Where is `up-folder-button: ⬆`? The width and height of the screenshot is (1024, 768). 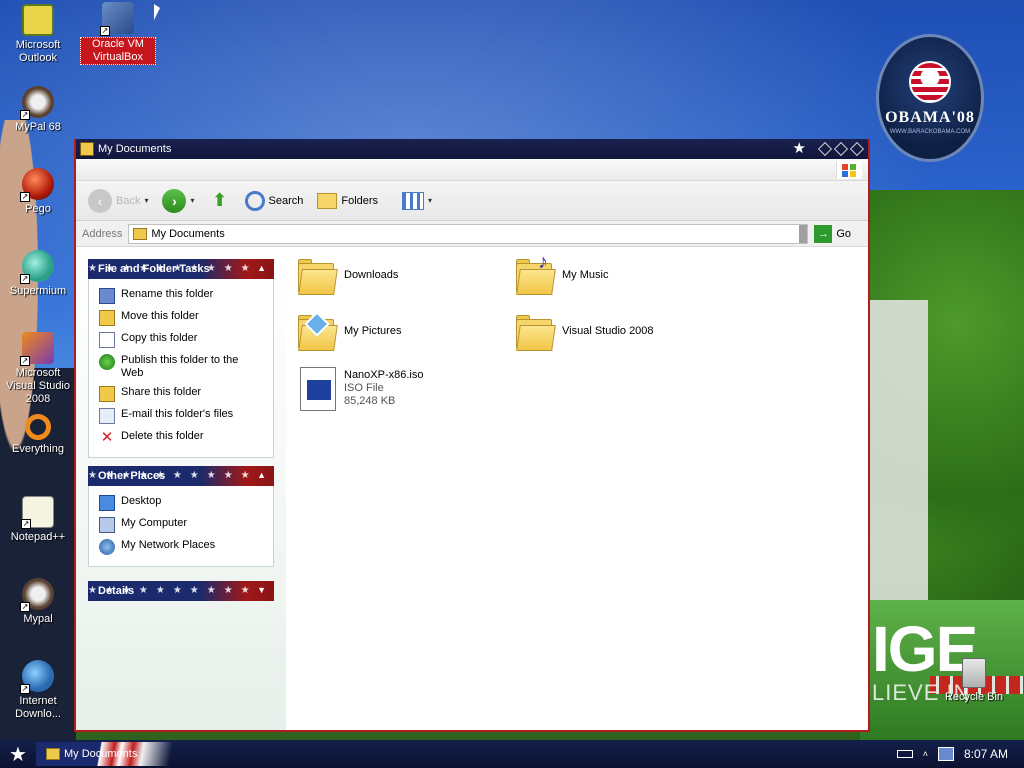 up-folder-button: ⬆ is located at coordinates (220, 201).